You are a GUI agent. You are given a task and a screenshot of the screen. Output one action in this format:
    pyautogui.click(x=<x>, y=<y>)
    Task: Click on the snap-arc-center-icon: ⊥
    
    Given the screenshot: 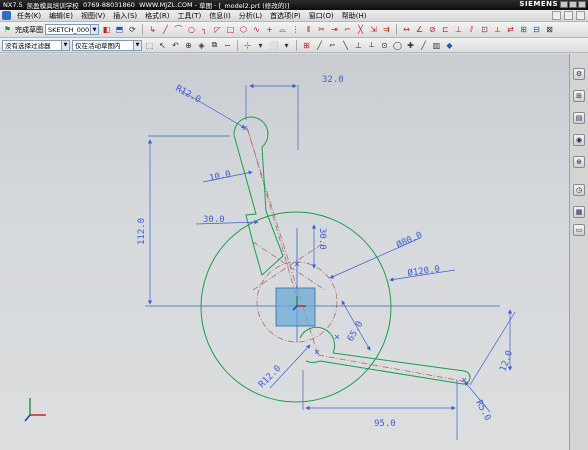 What is the action you would take?
    pyautogui.click(x=358, y=45)
    